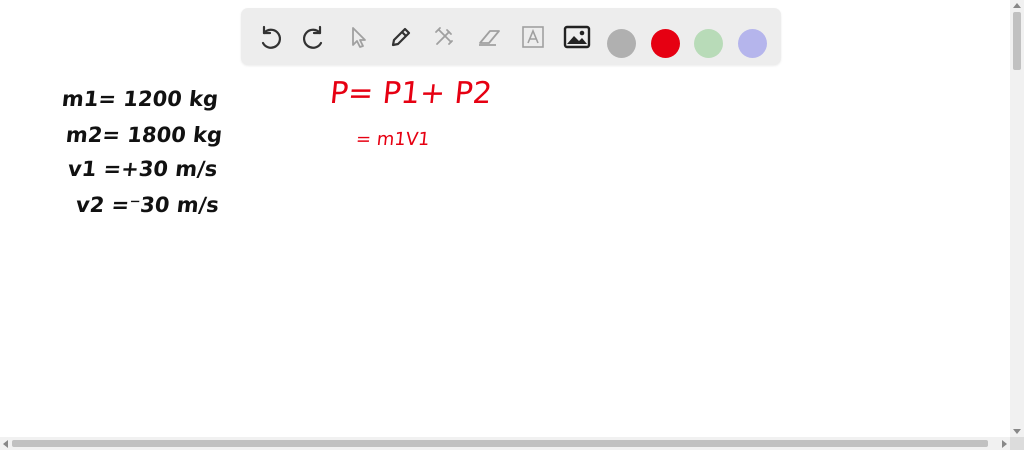  What do you see at coordinates (5, 444) in the screenshot?
I see `scroll-left-arrow` at bounding box center [5, 444].